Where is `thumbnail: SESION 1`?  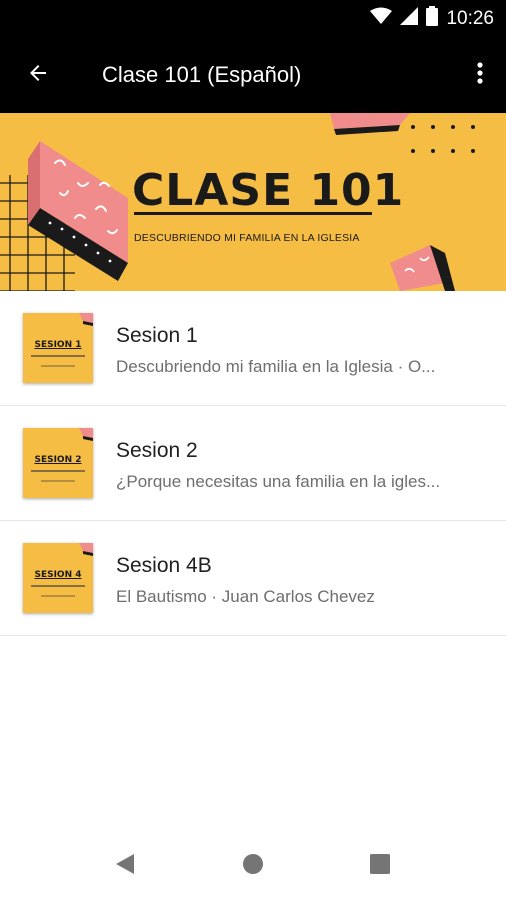
thumbnail: SESION 1 is located at coordinates (58, 348).